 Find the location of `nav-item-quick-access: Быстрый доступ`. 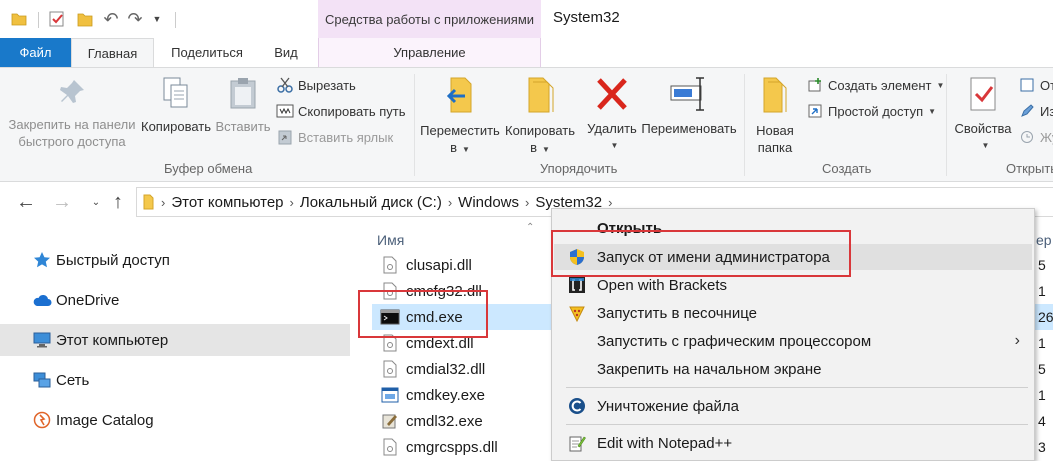

nav-item-quick-access: Быстрый доступ is located at coordinates (175, 260).